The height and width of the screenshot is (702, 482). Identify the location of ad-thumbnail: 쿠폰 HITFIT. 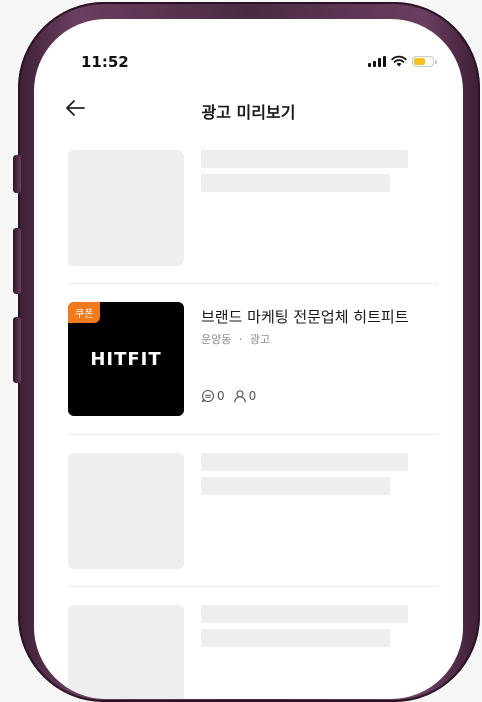
(126, 359).